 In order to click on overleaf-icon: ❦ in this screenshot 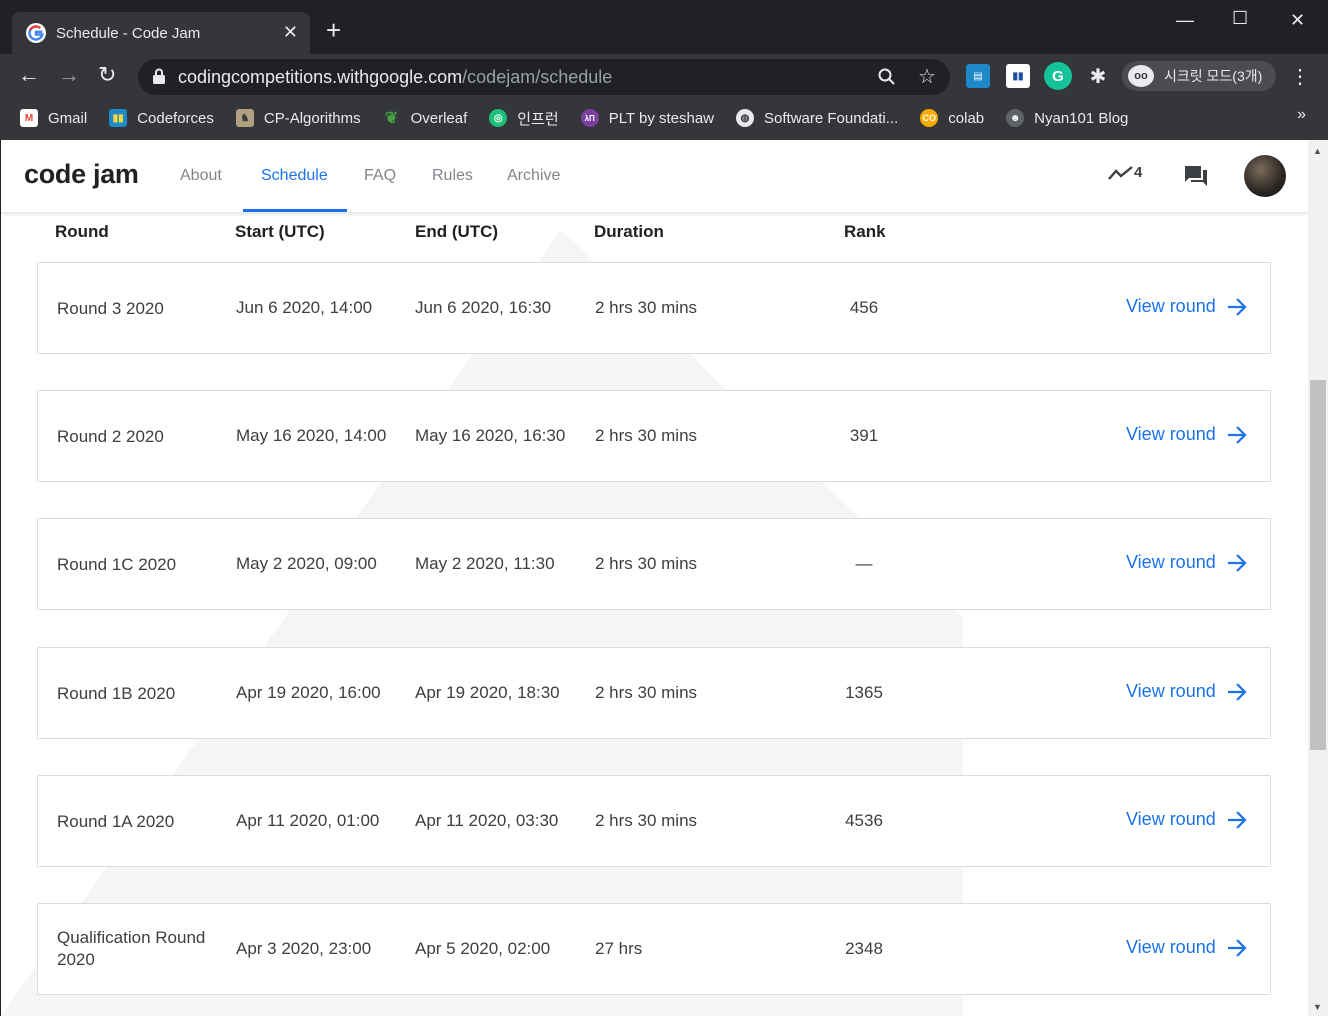, I will do `click(391, 118)`.